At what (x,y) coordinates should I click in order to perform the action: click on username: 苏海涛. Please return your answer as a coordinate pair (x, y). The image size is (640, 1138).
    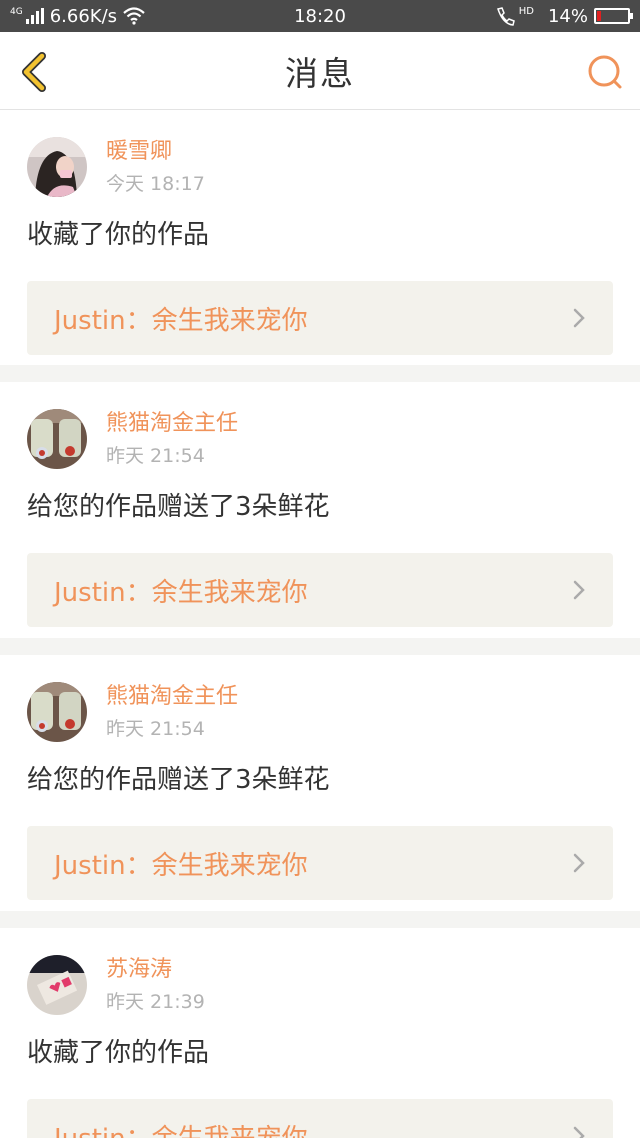
    Looking at the image, I should click on (155, 970).